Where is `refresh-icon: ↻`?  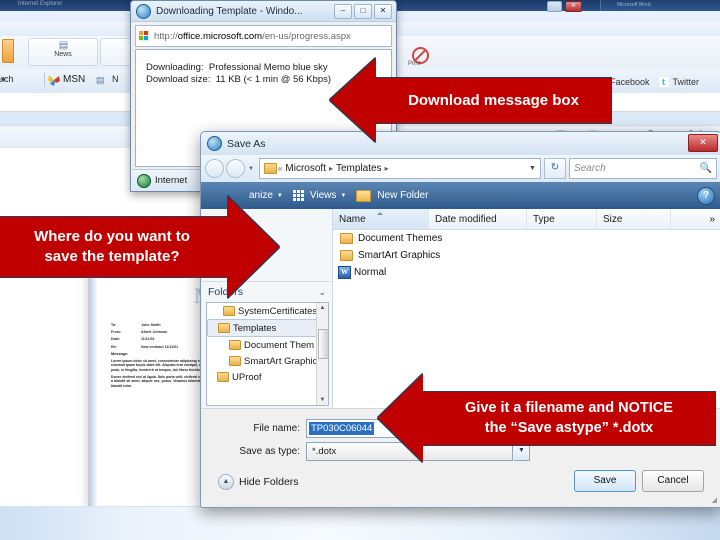
refresh-icon: ↻ is located at coordinates (554, 168).